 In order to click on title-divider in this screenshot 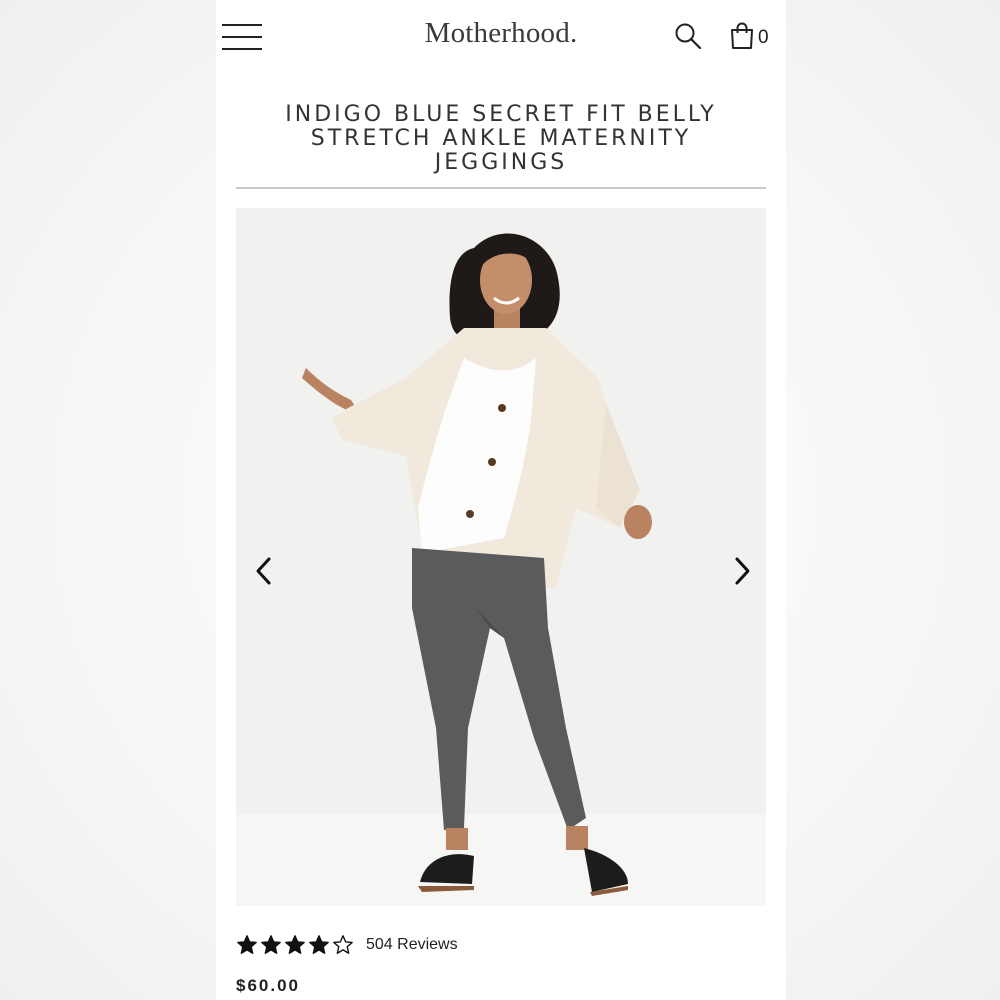, I will do `click(501, 188)`.